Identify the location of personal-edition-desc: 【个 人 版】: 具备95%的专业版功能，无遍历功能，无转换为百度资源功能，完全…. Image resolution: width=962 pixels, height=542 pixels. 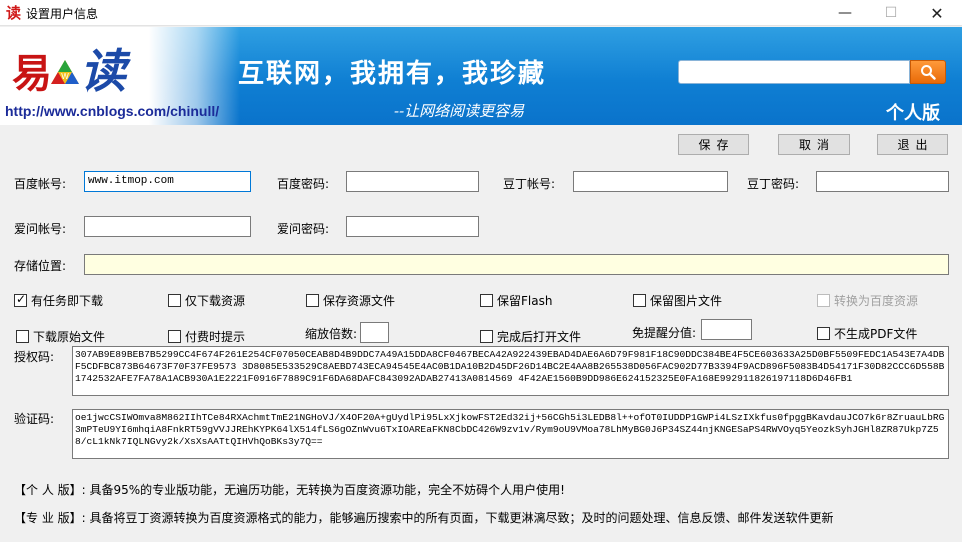
(289, 490).